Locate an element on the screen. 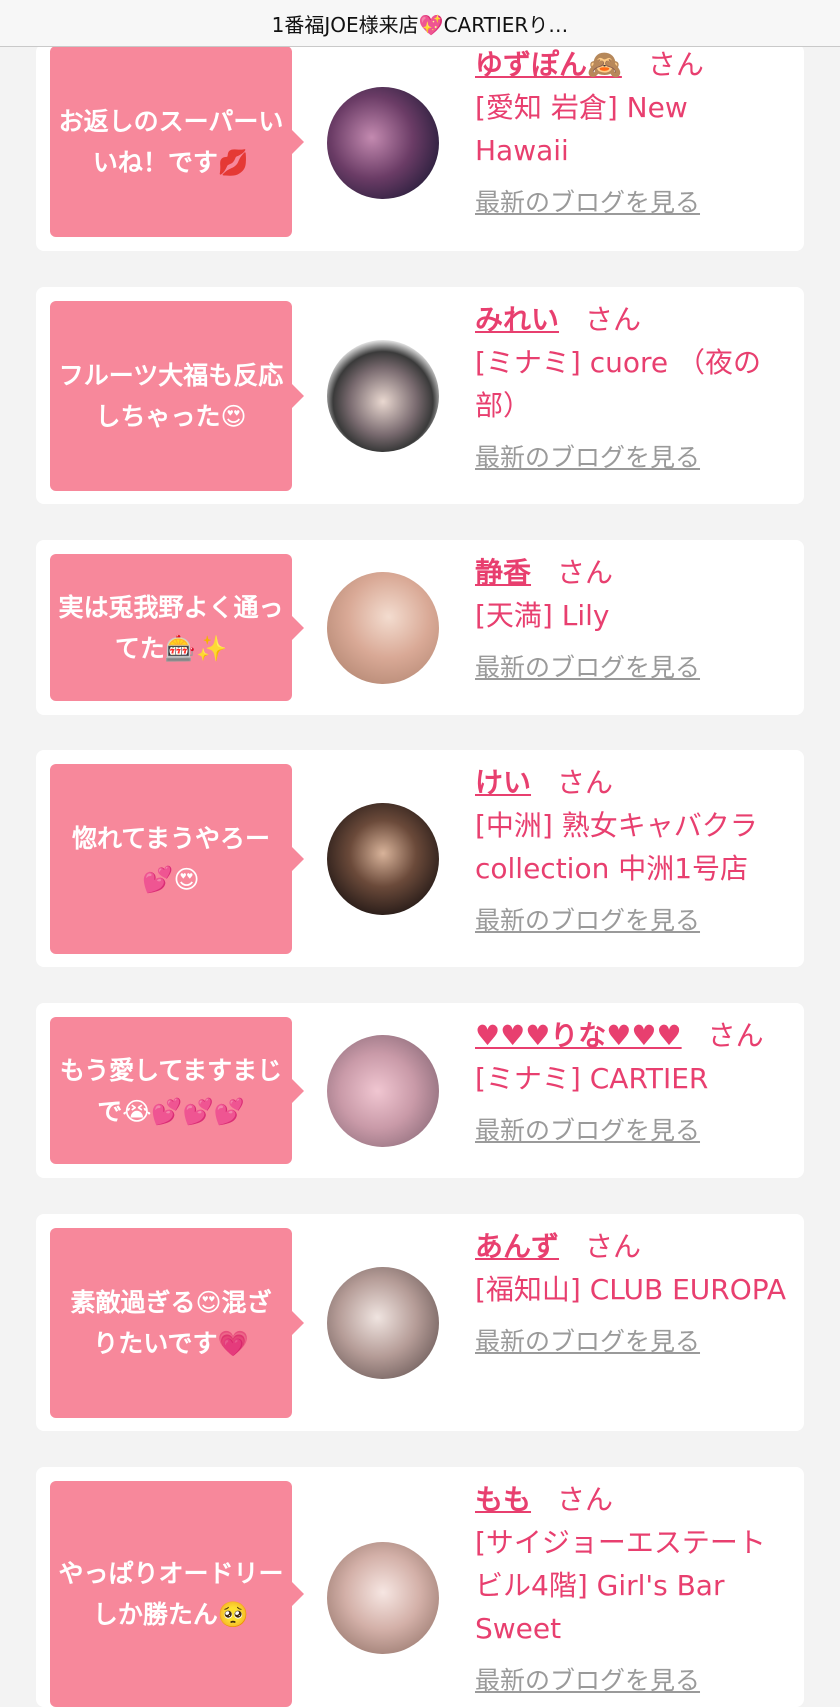 The height and width of the screenshot is (1707, 840). comment-text: フルーツ大福も反応しちゃった😍 is located at coordinates (171, 396).